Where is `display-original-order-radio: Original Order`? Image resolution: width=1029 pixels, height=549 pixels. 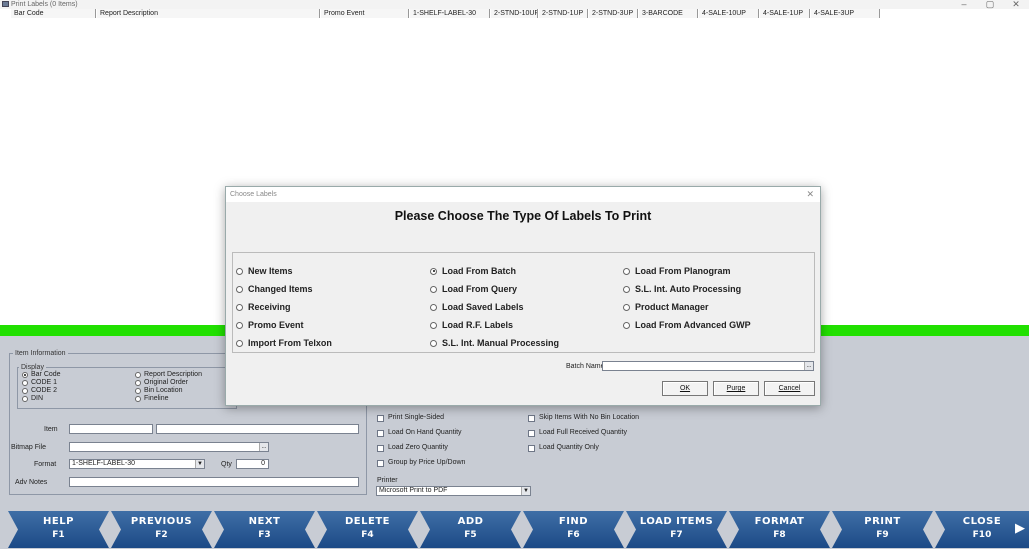
display-original-order-radio: Original Order is located at coordinates (161, 383).